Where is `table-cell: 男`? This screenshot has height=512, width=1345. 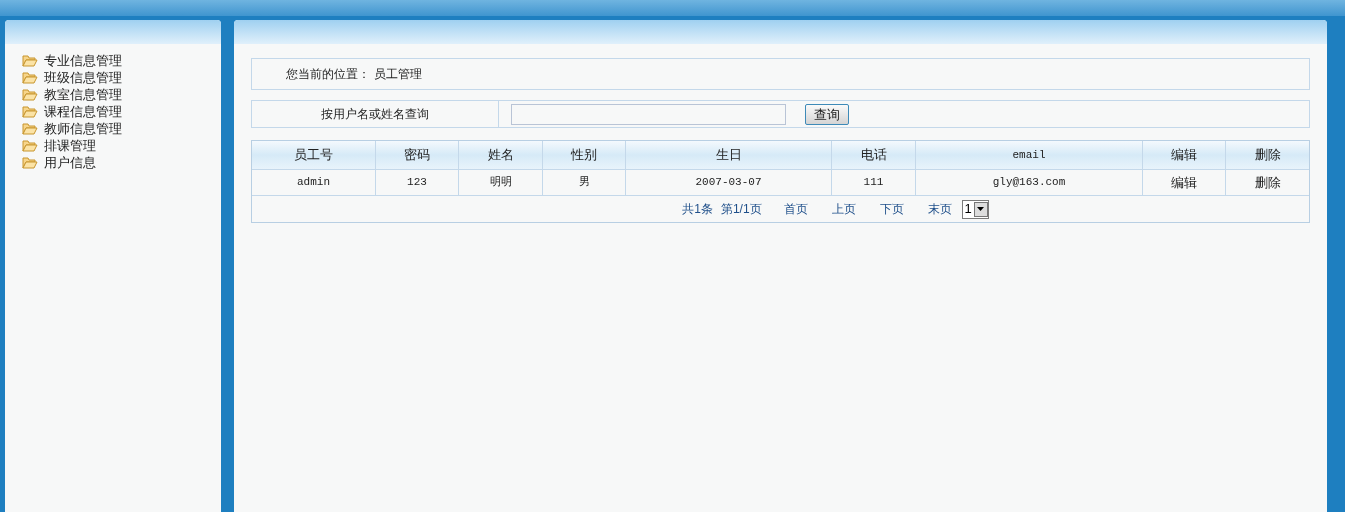 table-cell: 男 is located at coordinates (584, 182).